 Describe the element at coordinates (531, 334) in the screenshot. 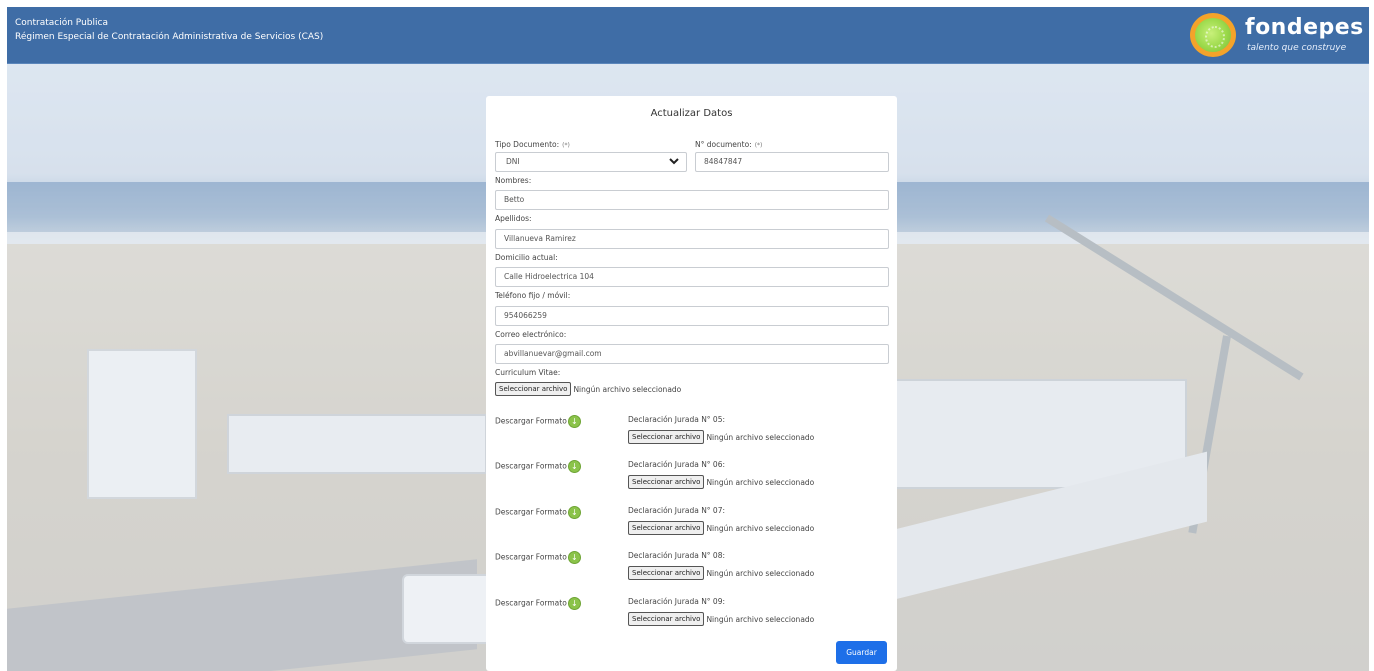

I see `correo-label: Correo electrónico:` at that location.